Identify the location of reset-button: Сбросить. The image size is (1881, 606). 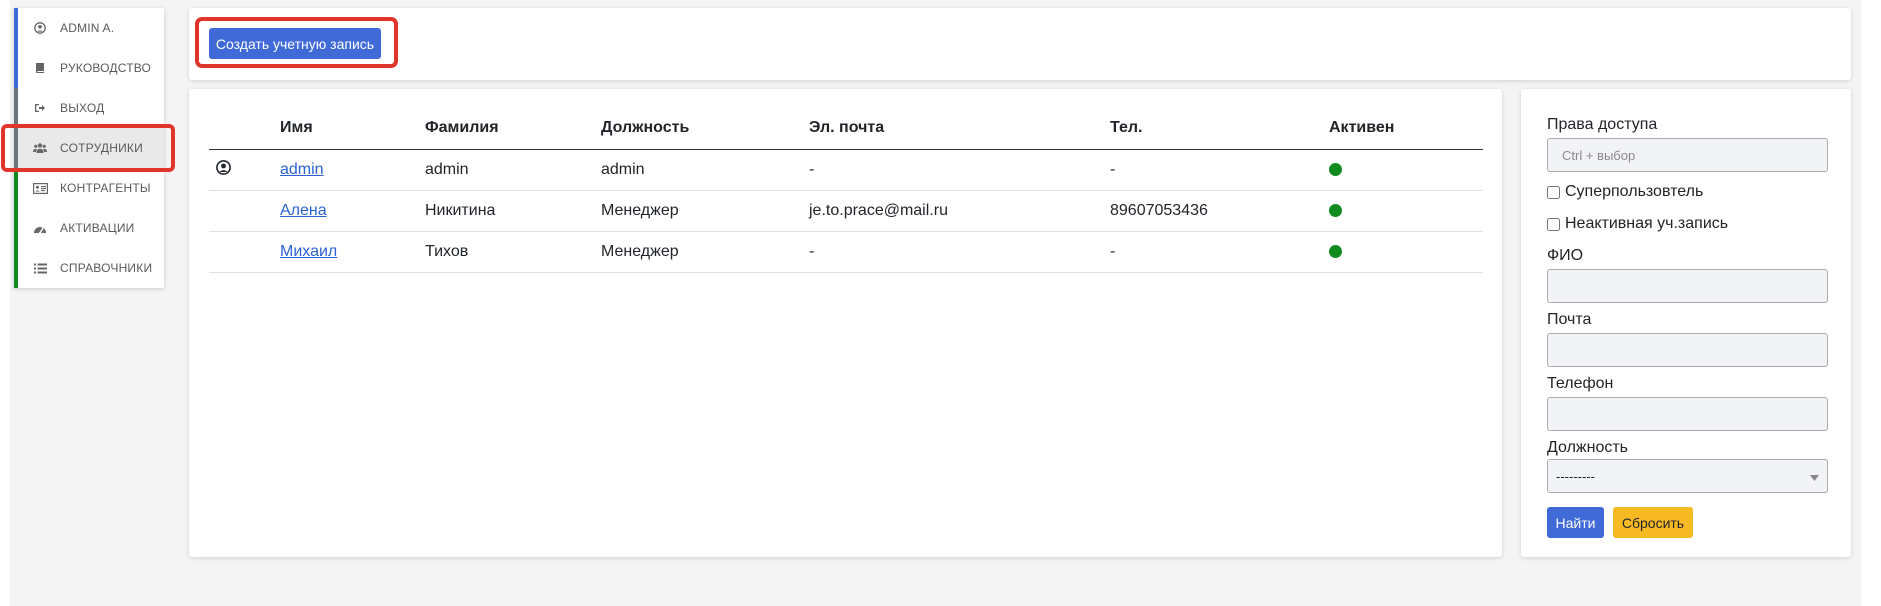
(1653, 522).